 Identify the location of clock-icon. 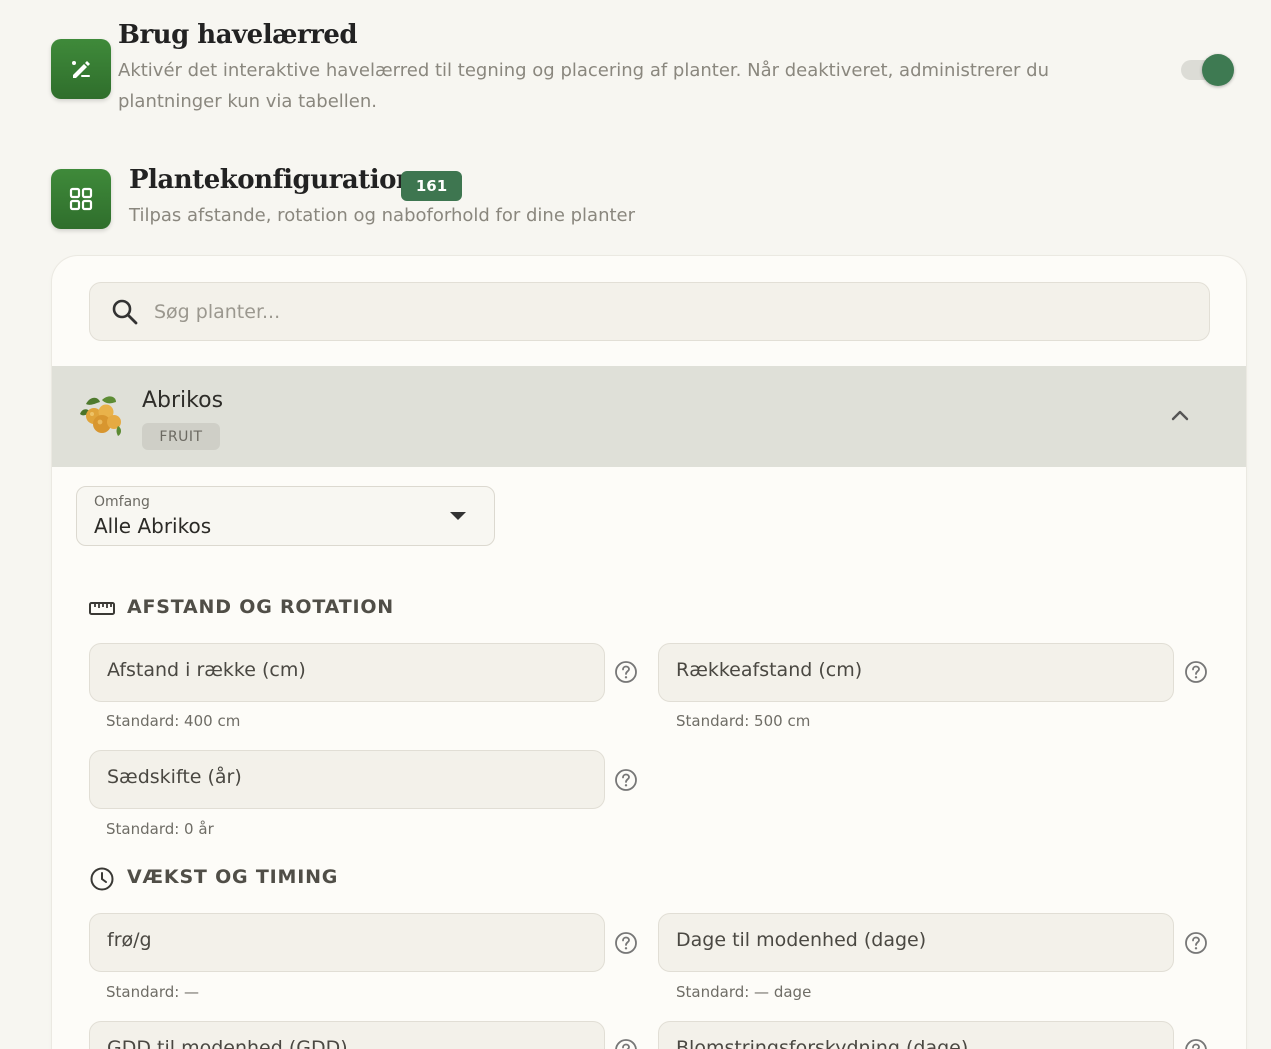
(102, 879).